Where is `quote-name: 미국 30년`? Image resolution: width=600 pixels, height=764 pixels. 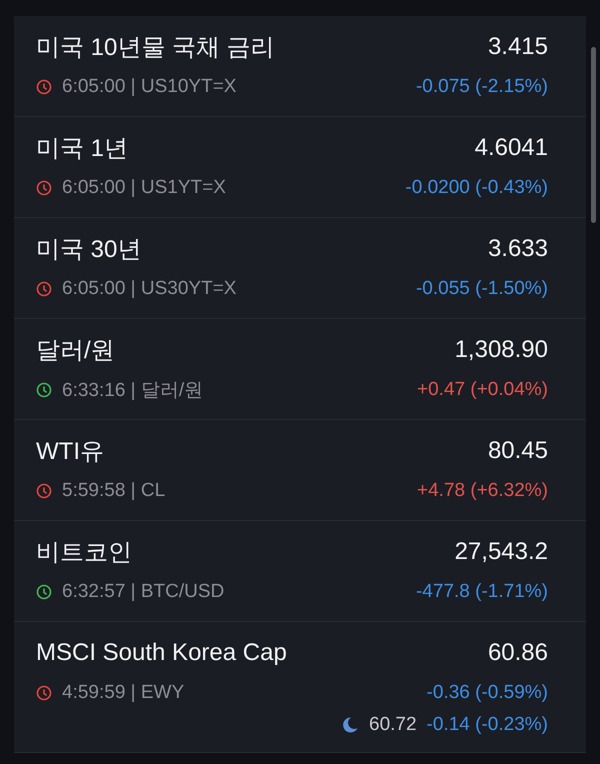 quote-name: 미국 30년 is located at coordinates (89, 250).